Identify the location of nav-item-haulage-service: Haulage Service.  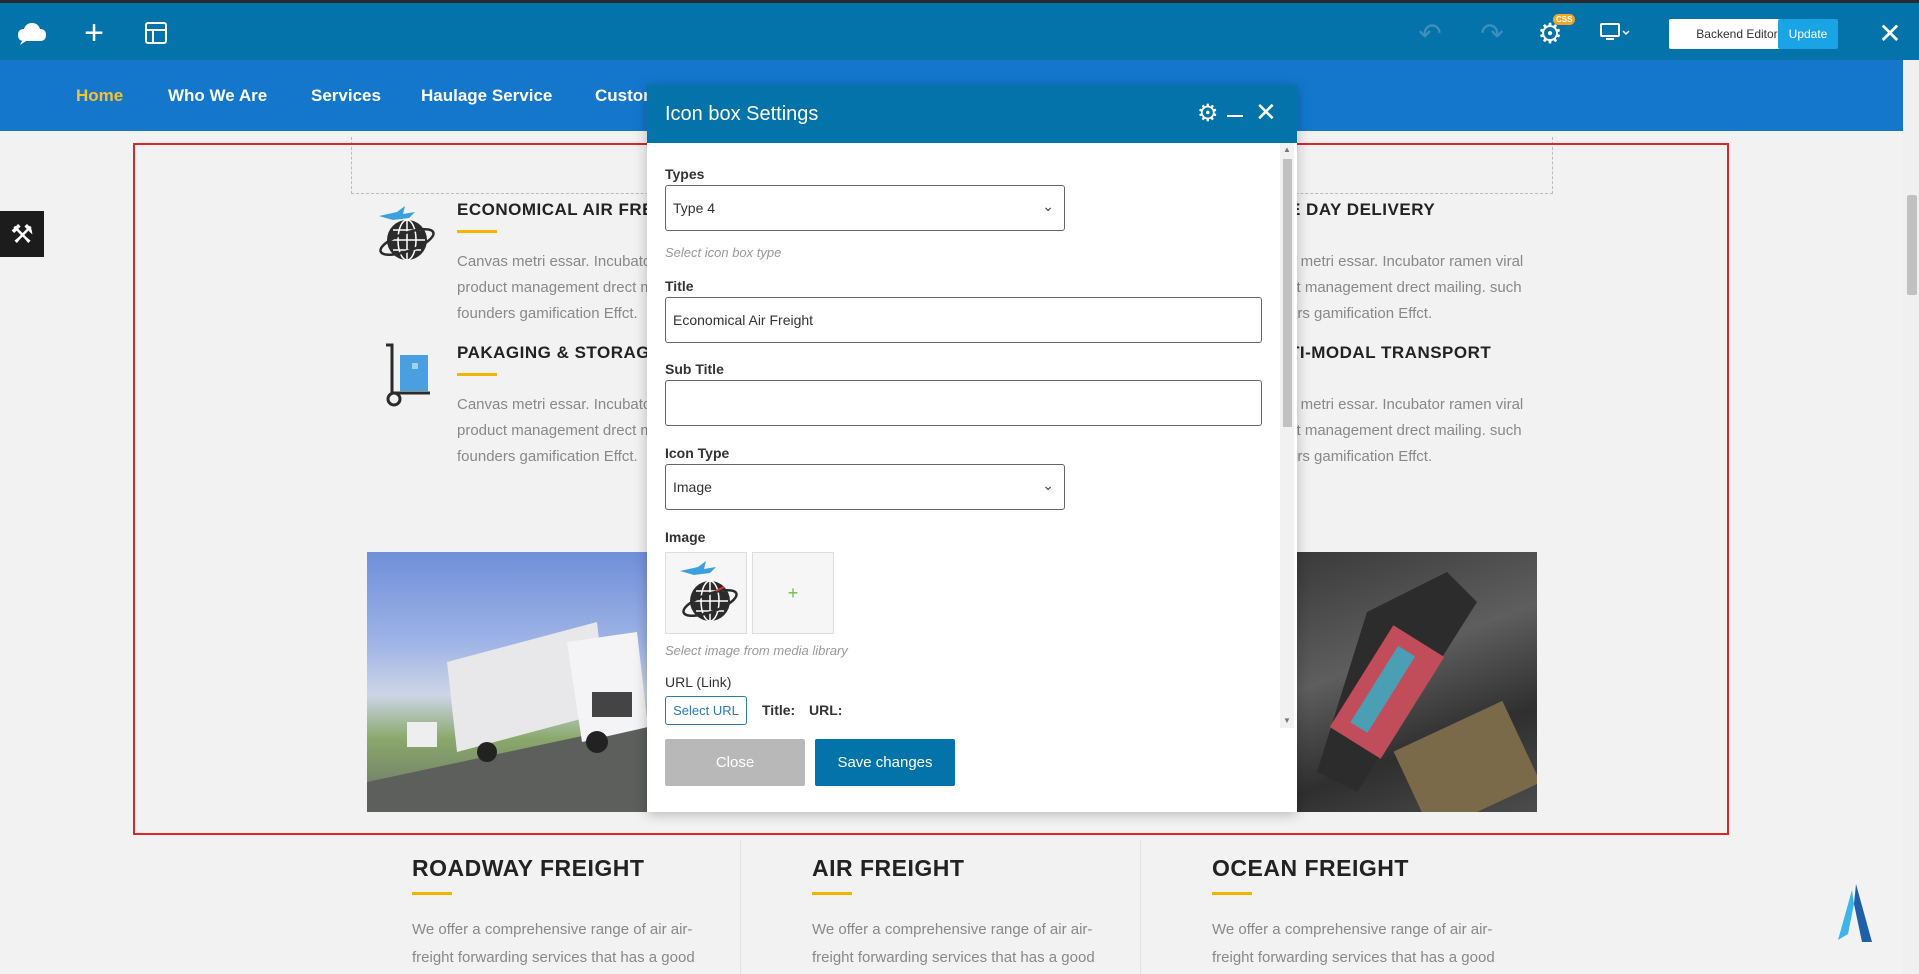
(486, 96).